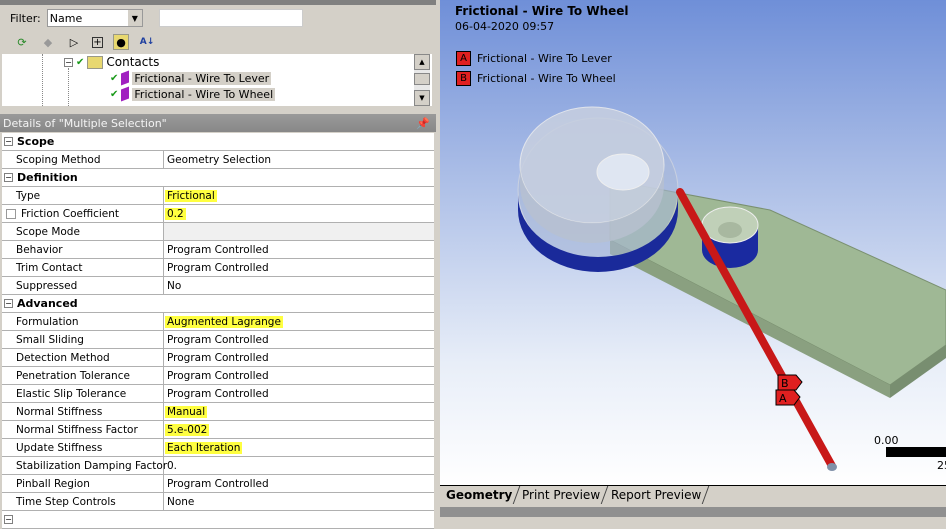 The height and width of the screenshot is (529, 946). Describe the element at coordinates (422, 98) in the screenshot. I see `scroll-down-icon: ▼` at that location.